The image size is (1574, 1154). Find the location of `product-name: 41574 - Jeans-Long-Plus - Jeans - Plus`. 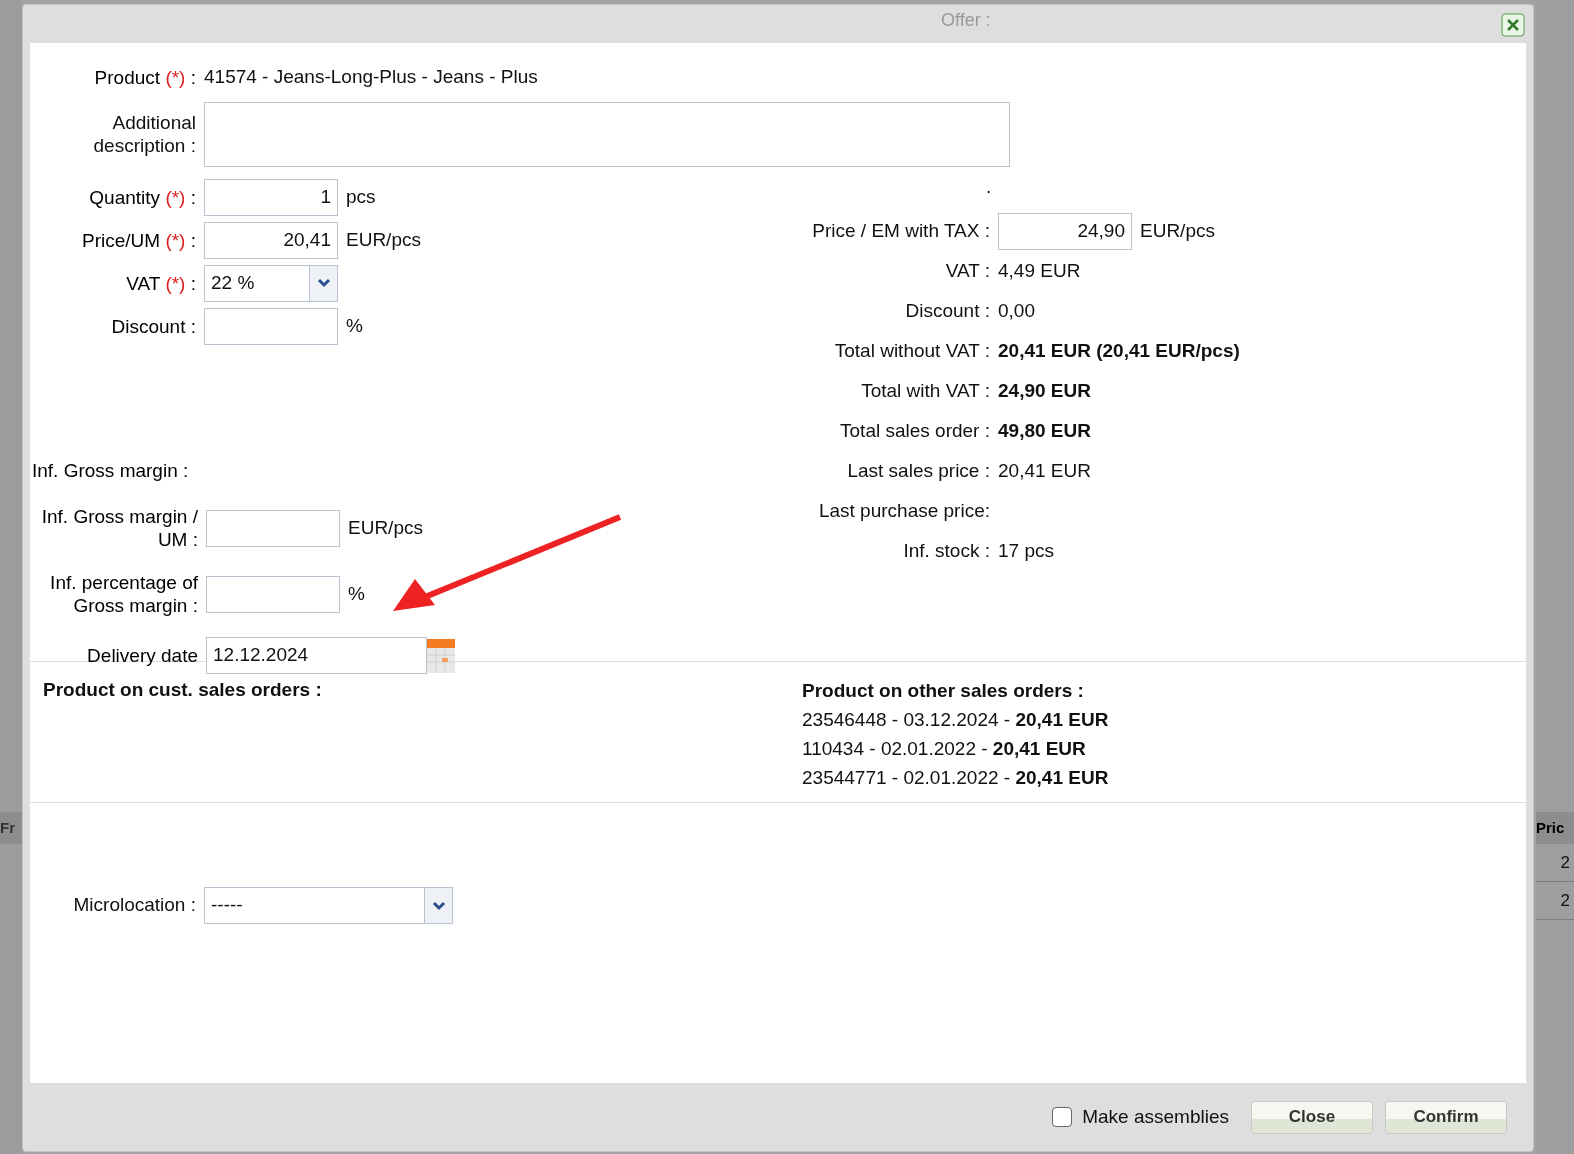

product-name: 41574 - Jeans-Long-Plus - Jeans - Plus is located at coordinates (371, 77).